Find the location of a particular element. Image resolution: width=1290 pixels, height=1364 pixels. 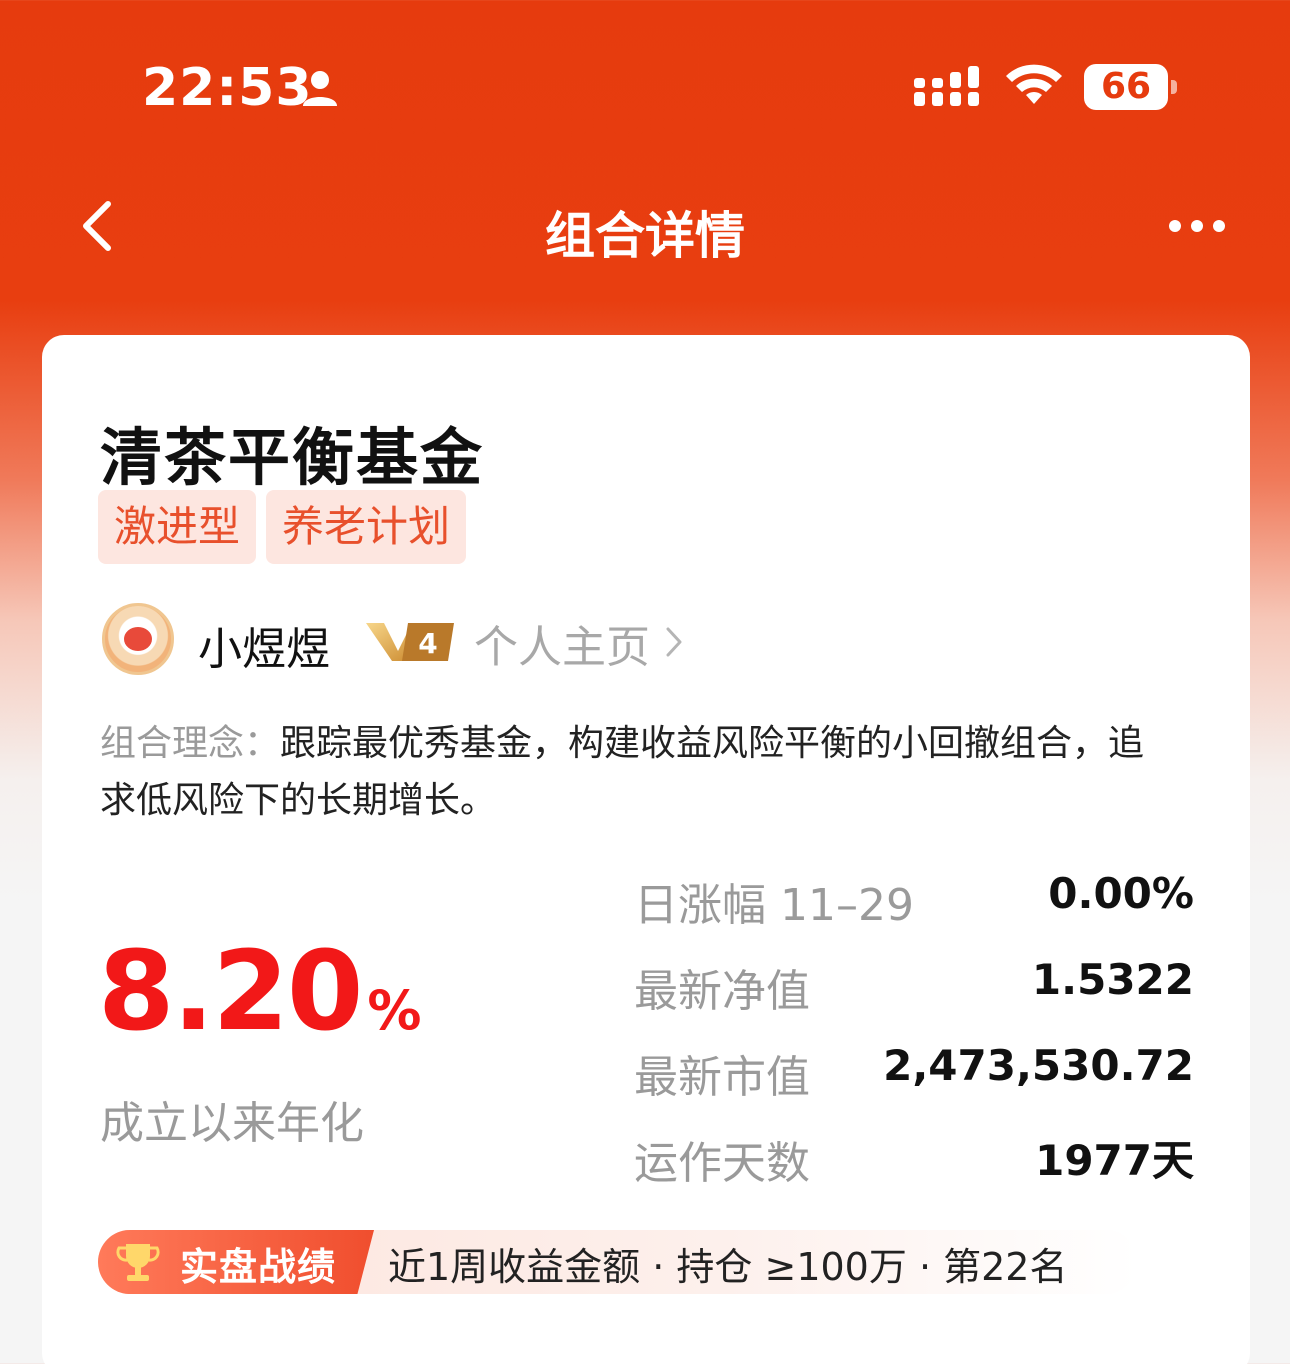

annualized-return-unit: % is located at coordinates (394, 1010).